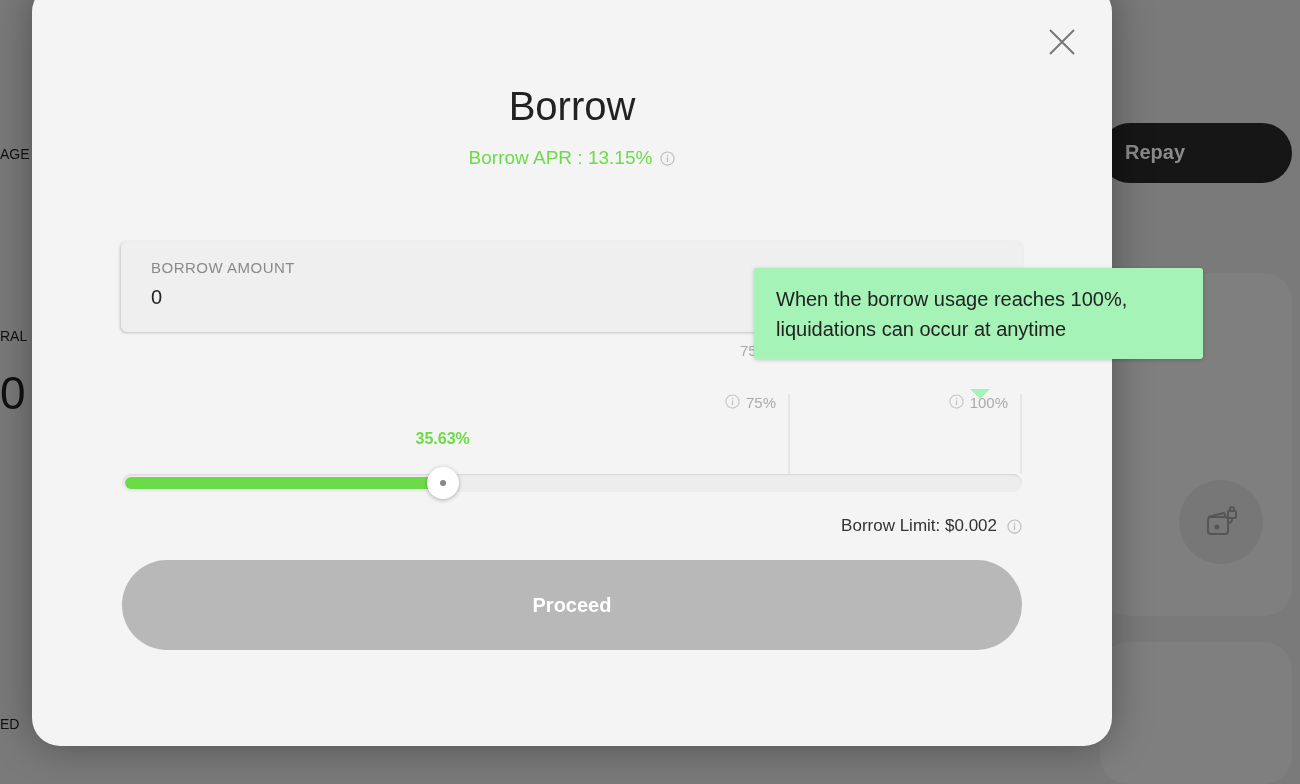  What do you see at coordinates (988, 402) in the screenshot?
I see `marker-label: 100%` at bounding box center [988, 402].